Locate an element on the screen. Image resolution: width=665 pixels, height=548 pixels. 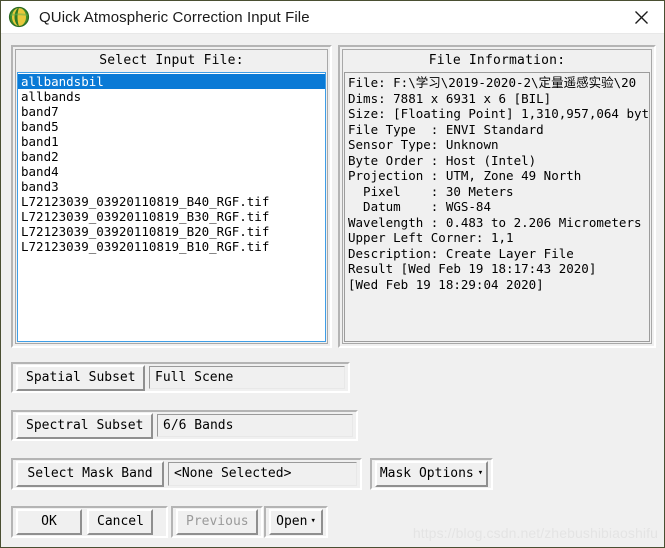
action-buttons-row: OK Cancel is located at coordinates (89, 522).